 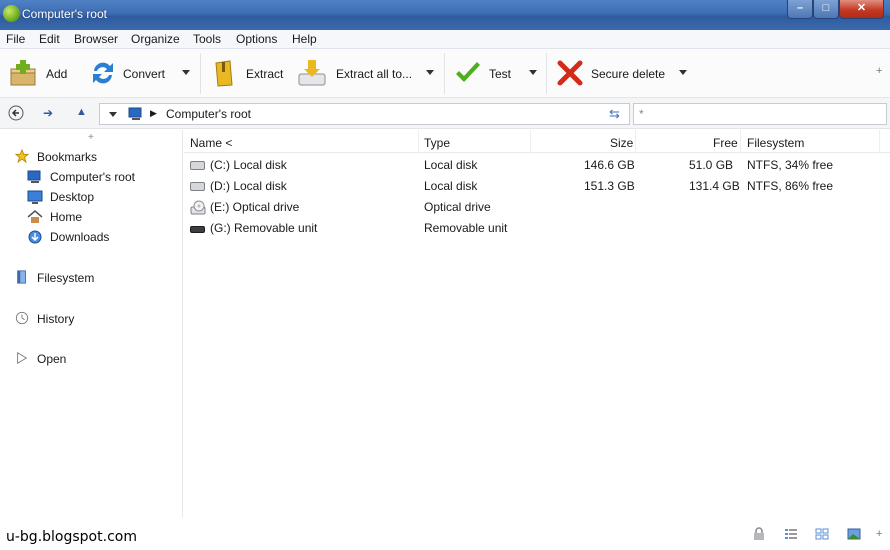 What do you see at coordinates (364, 114) in the screenshot?
I see `path-box: ▶ Computer's root ⇆` at bounding box center [364, 114].